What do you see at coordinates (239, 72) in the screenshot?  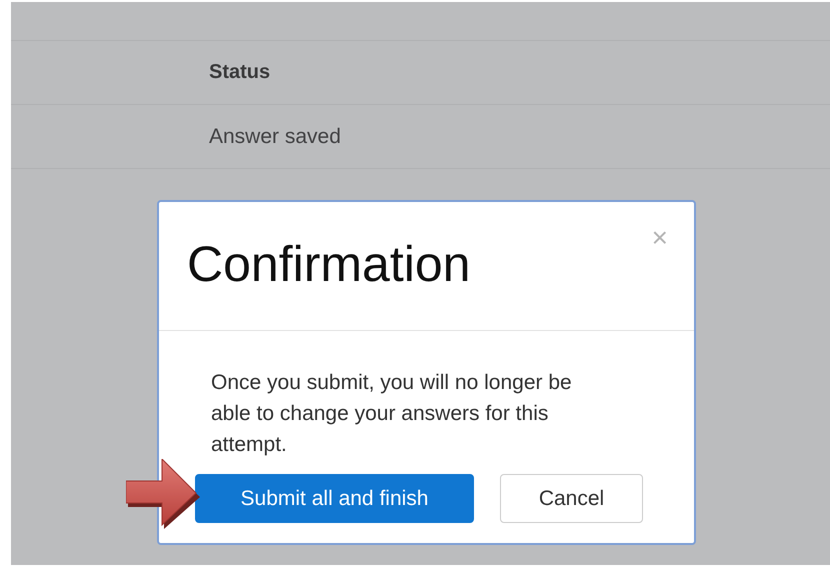 I see `column-header: Status` at bounding box center [239, 72].